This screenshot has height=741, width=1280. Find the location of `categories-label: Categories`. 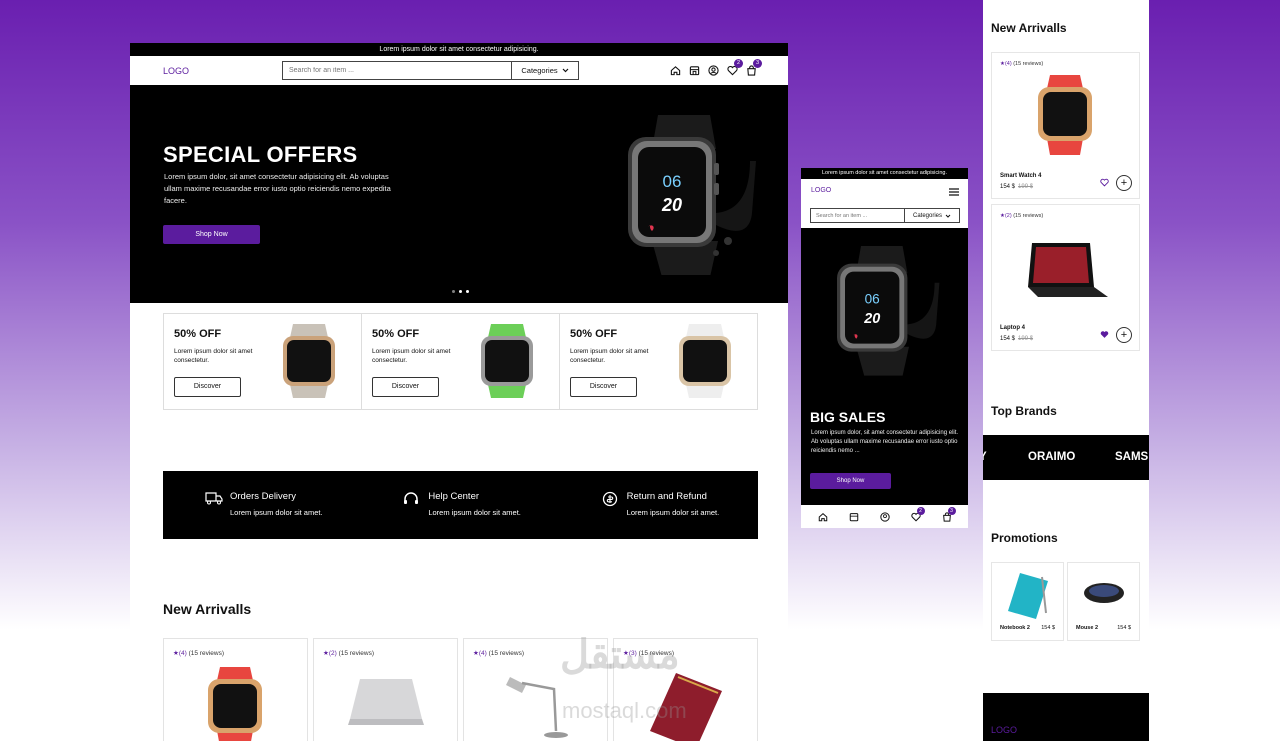

categories-label: Categories is located at coordinates (927, 215).